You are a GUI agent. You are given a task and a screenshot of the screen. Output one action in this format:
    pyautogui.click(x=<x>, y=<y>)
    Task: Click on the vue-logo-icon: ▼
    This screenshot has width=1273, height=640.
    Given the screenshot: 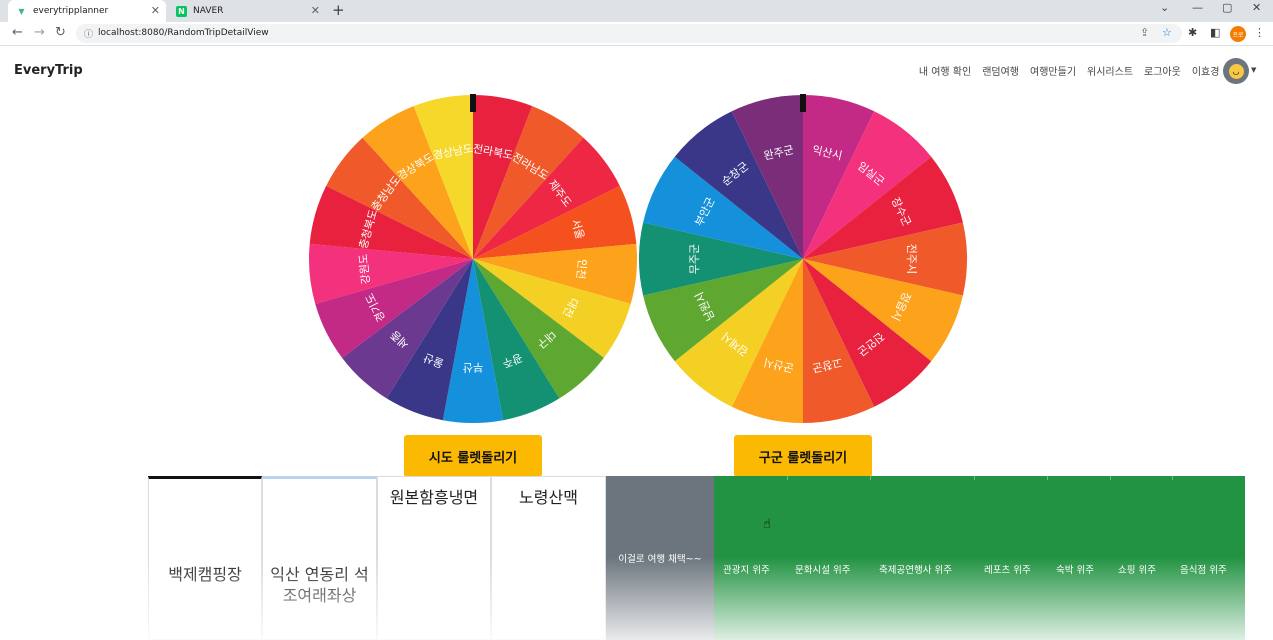 What is the action you would take?
    pyautogui.click(x=21, y=11)
    